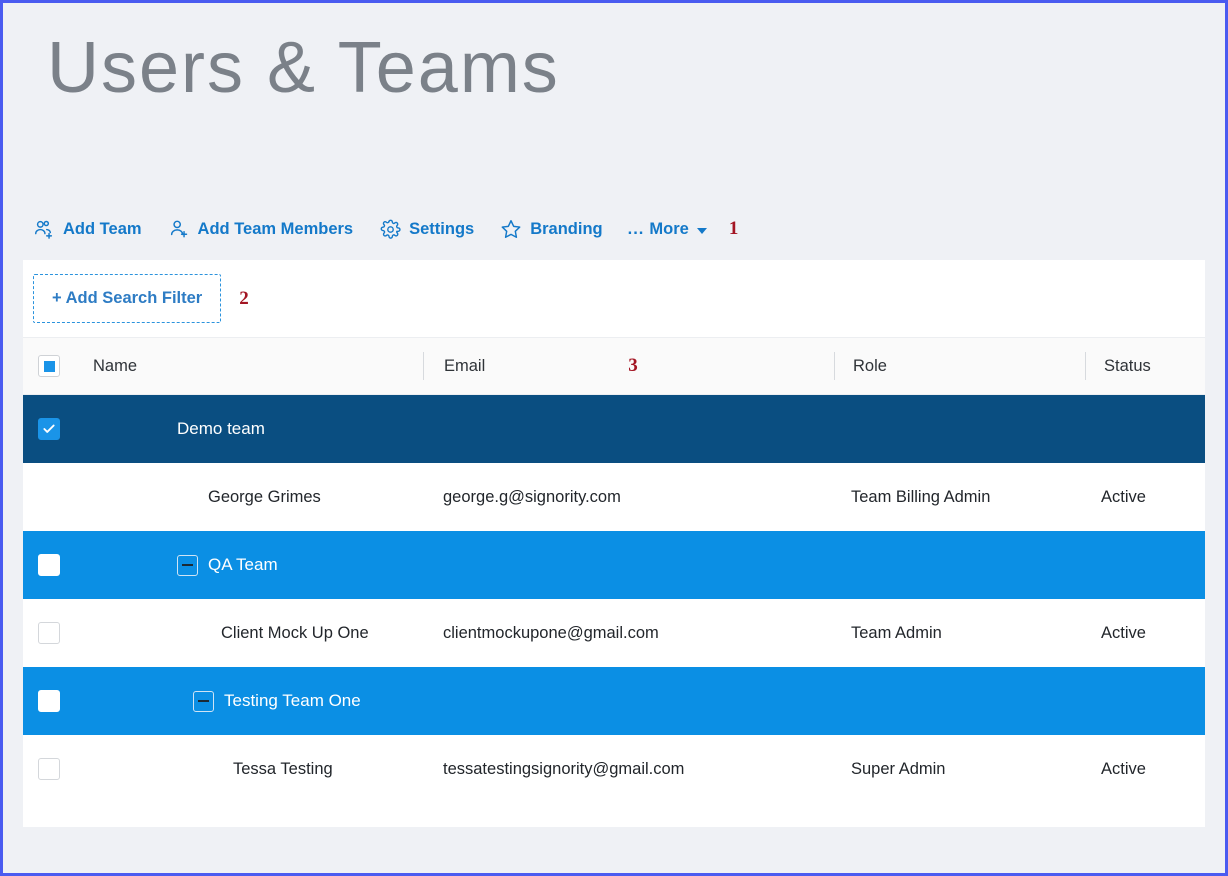 The image size is (1228, 876). I want to click on member-role: Super Admin, so click(898, 768).